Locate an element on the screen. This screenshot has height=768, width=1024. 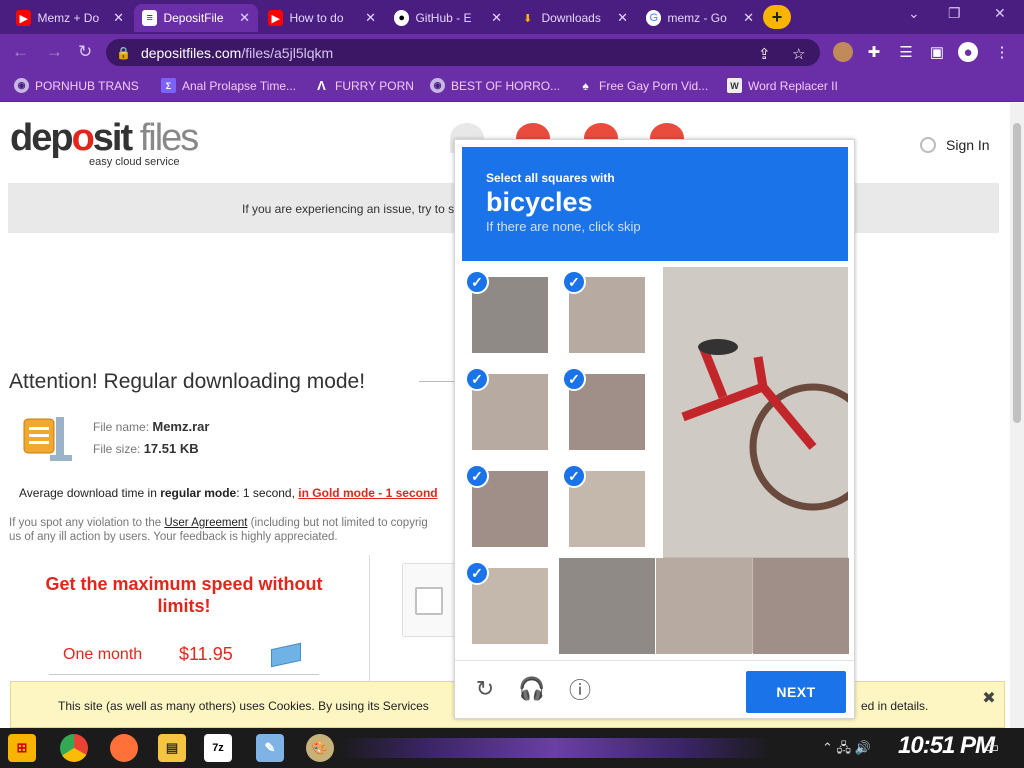
sign-in-label: Sign In is located at coordinates (968, 145).